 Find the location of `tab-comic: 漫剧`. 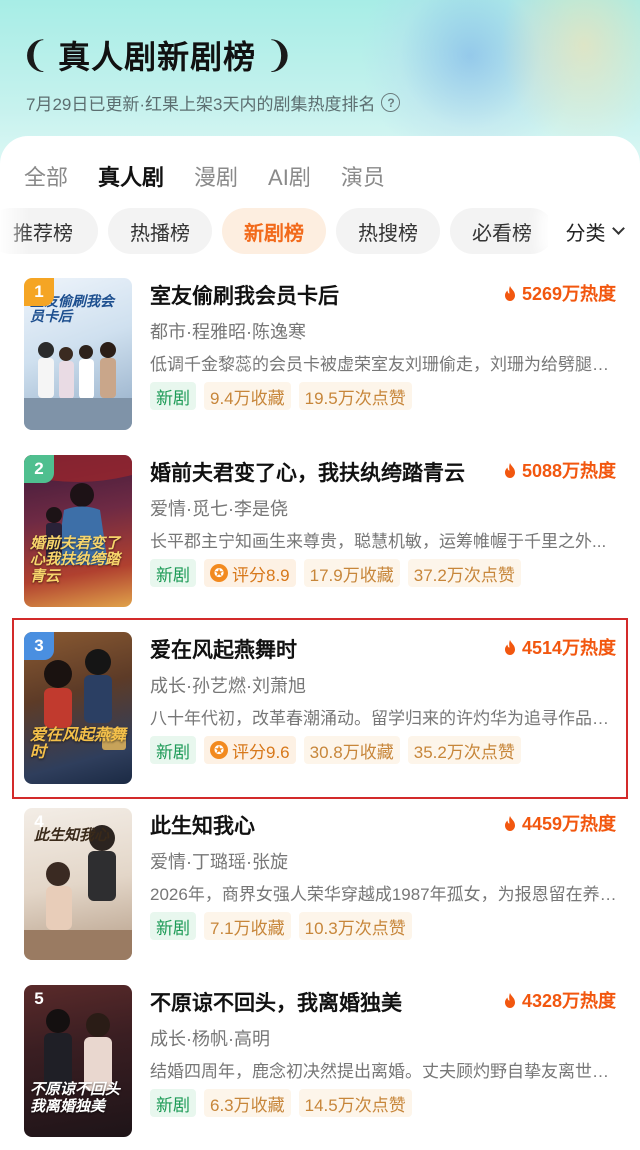

tab-comic: 漫剧 is located at coordinates (216, 176).